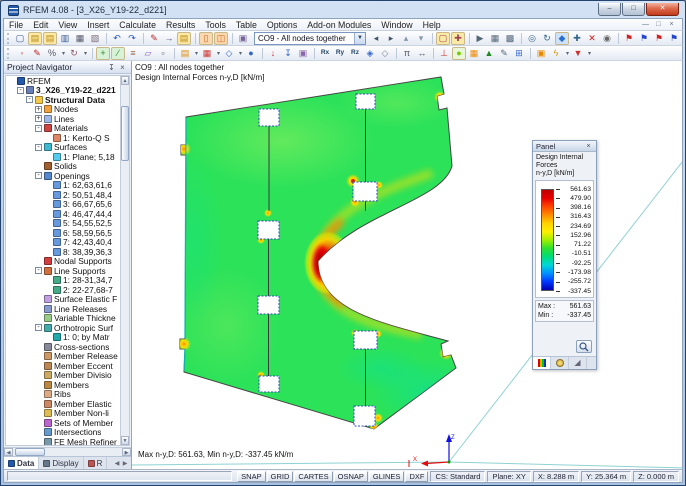 This screenshot has width=686, height=486. What do you see at coordinates (61, 463) in the screenshot?
I see `navigator-tab-display: Display` at bounding box center [61, 463].